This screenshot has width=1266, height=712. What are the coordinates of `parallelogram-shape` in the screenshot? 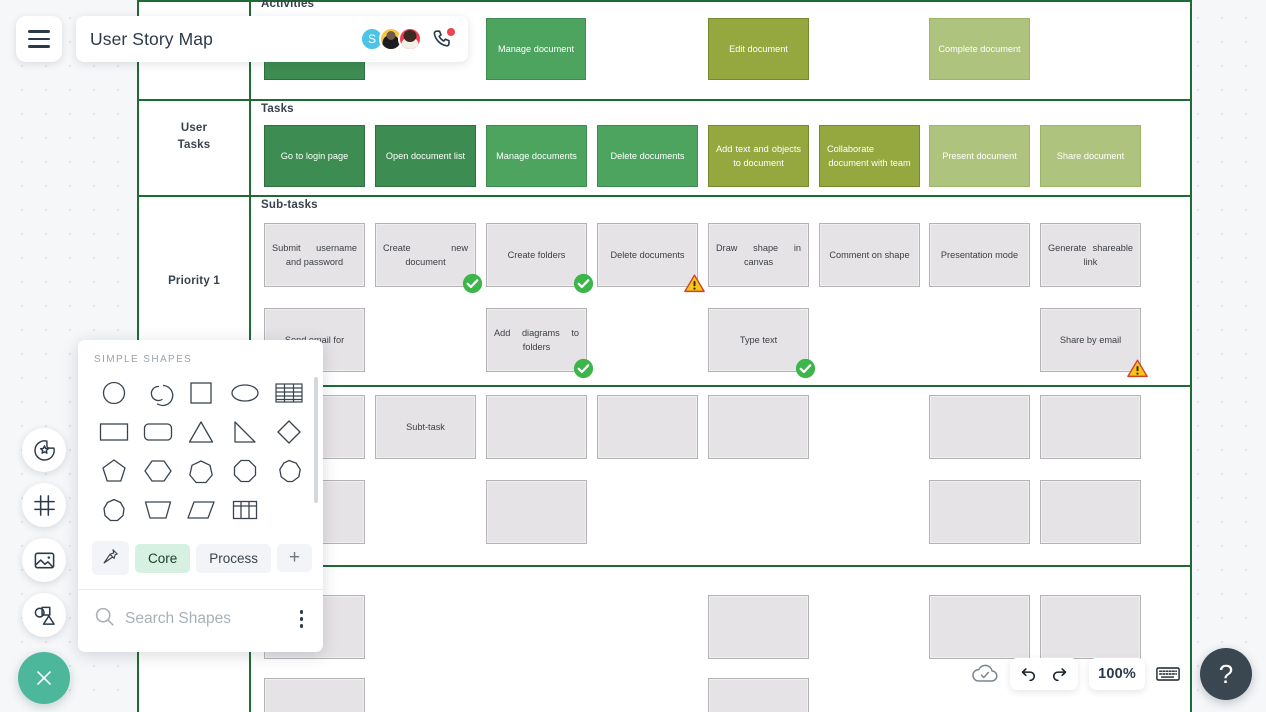 It's located at (202, 509).